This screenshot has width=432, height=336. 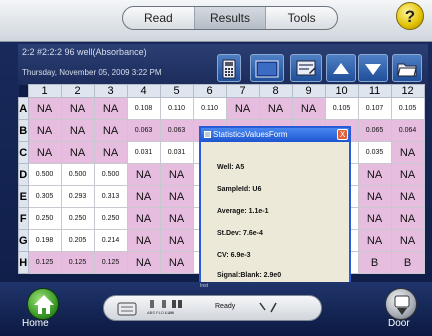 I want to click on well-cell: 0.035, so click(x=374, y=152).